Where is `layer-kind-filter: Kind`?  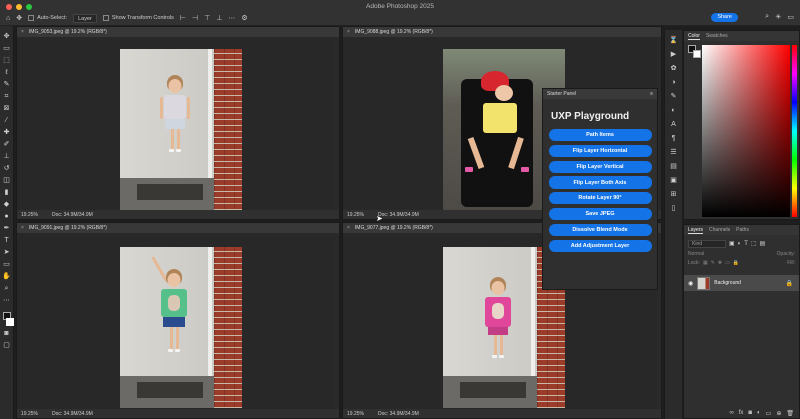 layer-kind-filter: Kind is located at coordinates (707, 243).